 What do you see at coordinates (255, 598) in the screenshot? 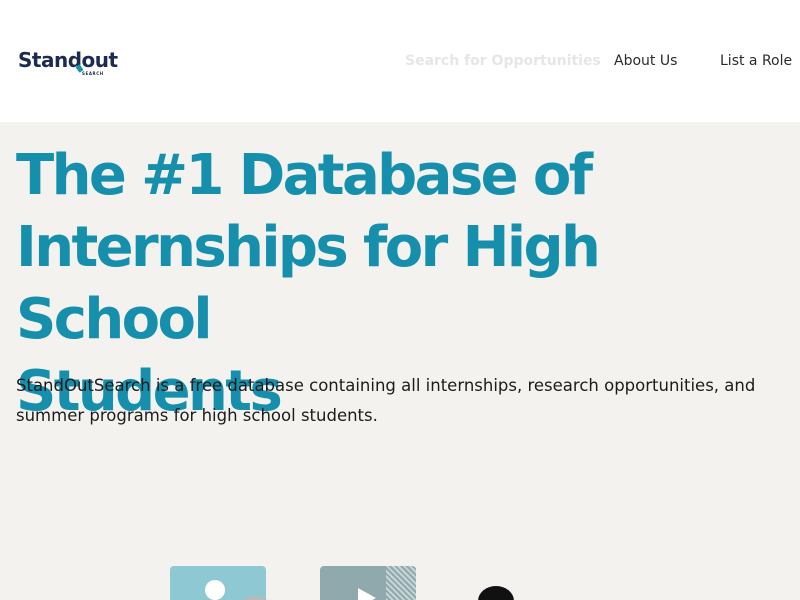
I see `decorative-blob` at bounding box center [255, 598].